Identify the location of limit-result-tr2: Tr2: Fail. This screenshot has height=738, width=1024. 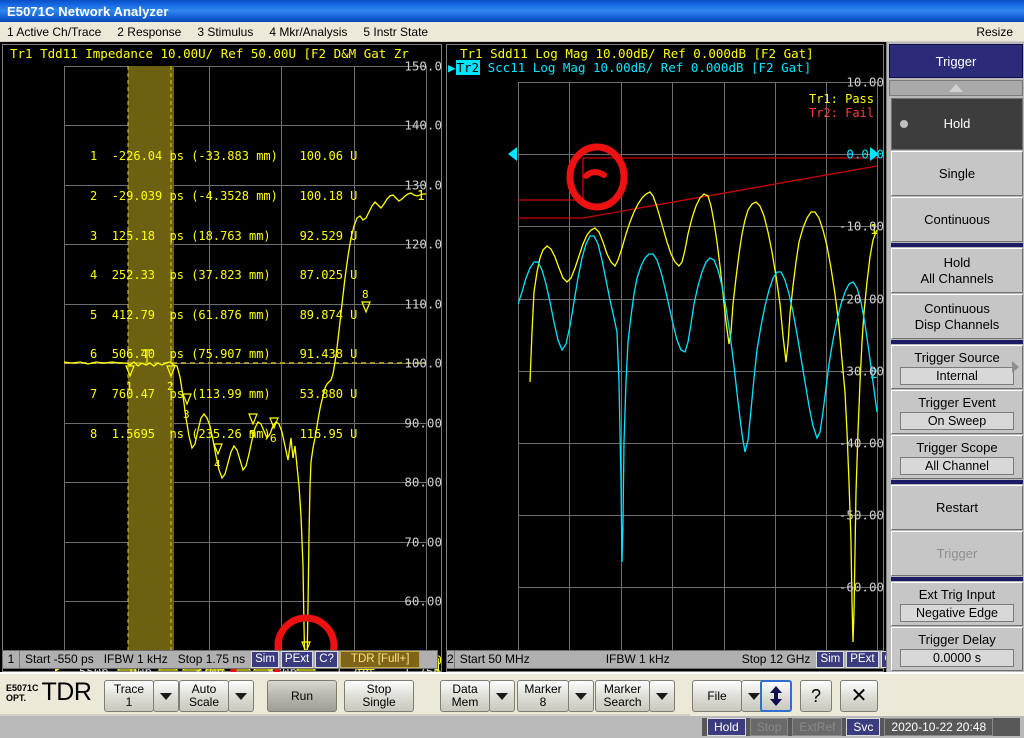
(841, 113).